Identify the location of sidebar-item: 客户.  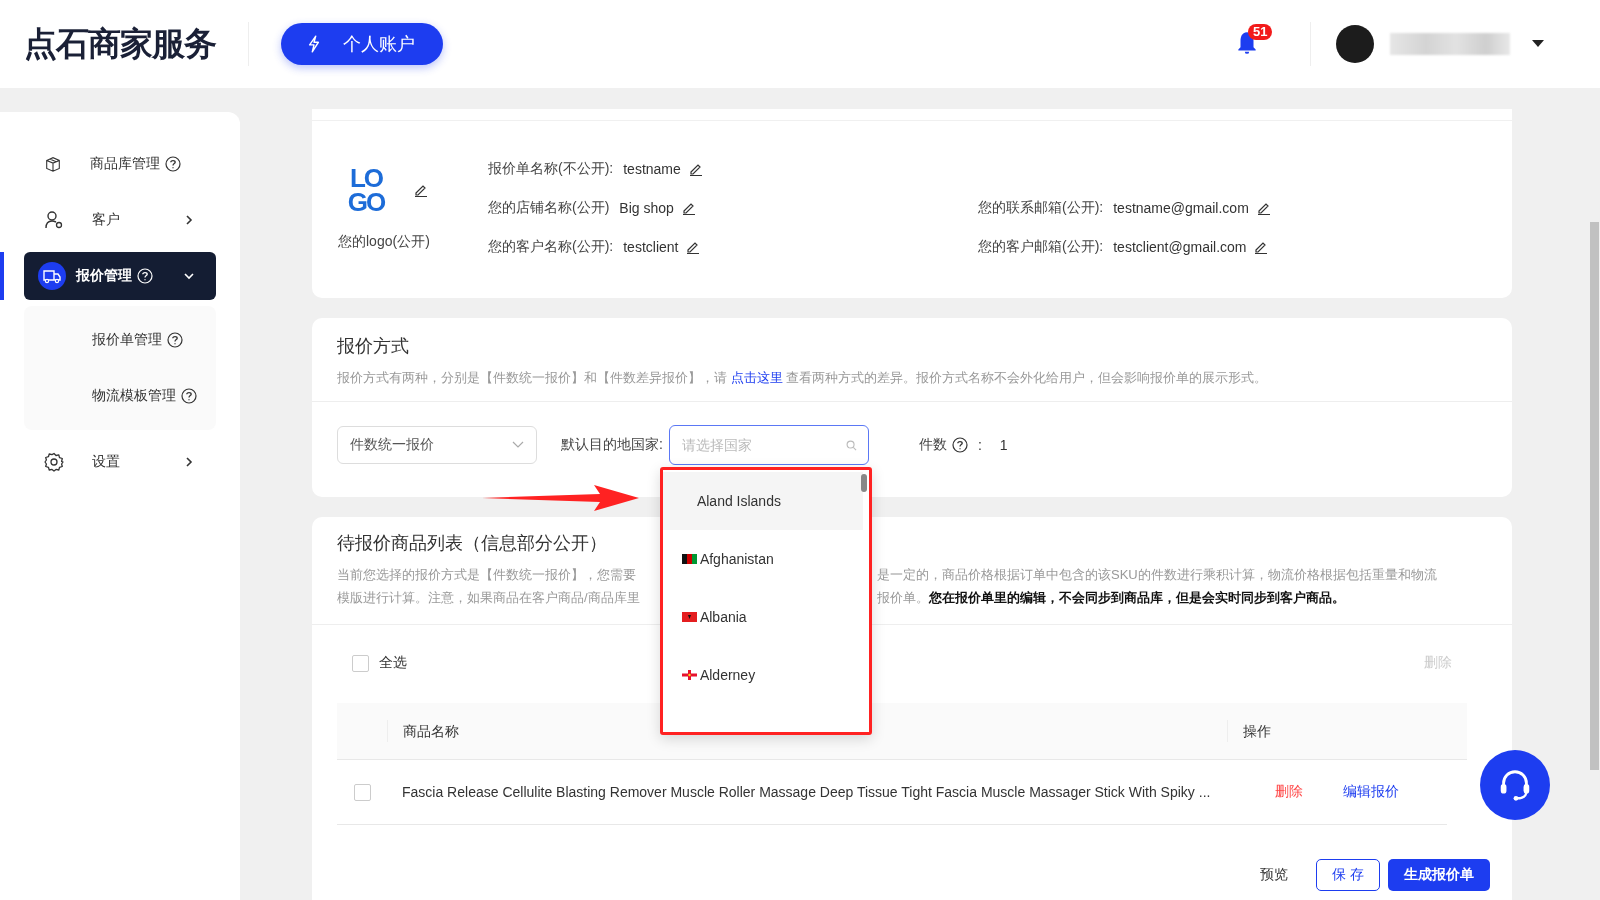
(120, 220).